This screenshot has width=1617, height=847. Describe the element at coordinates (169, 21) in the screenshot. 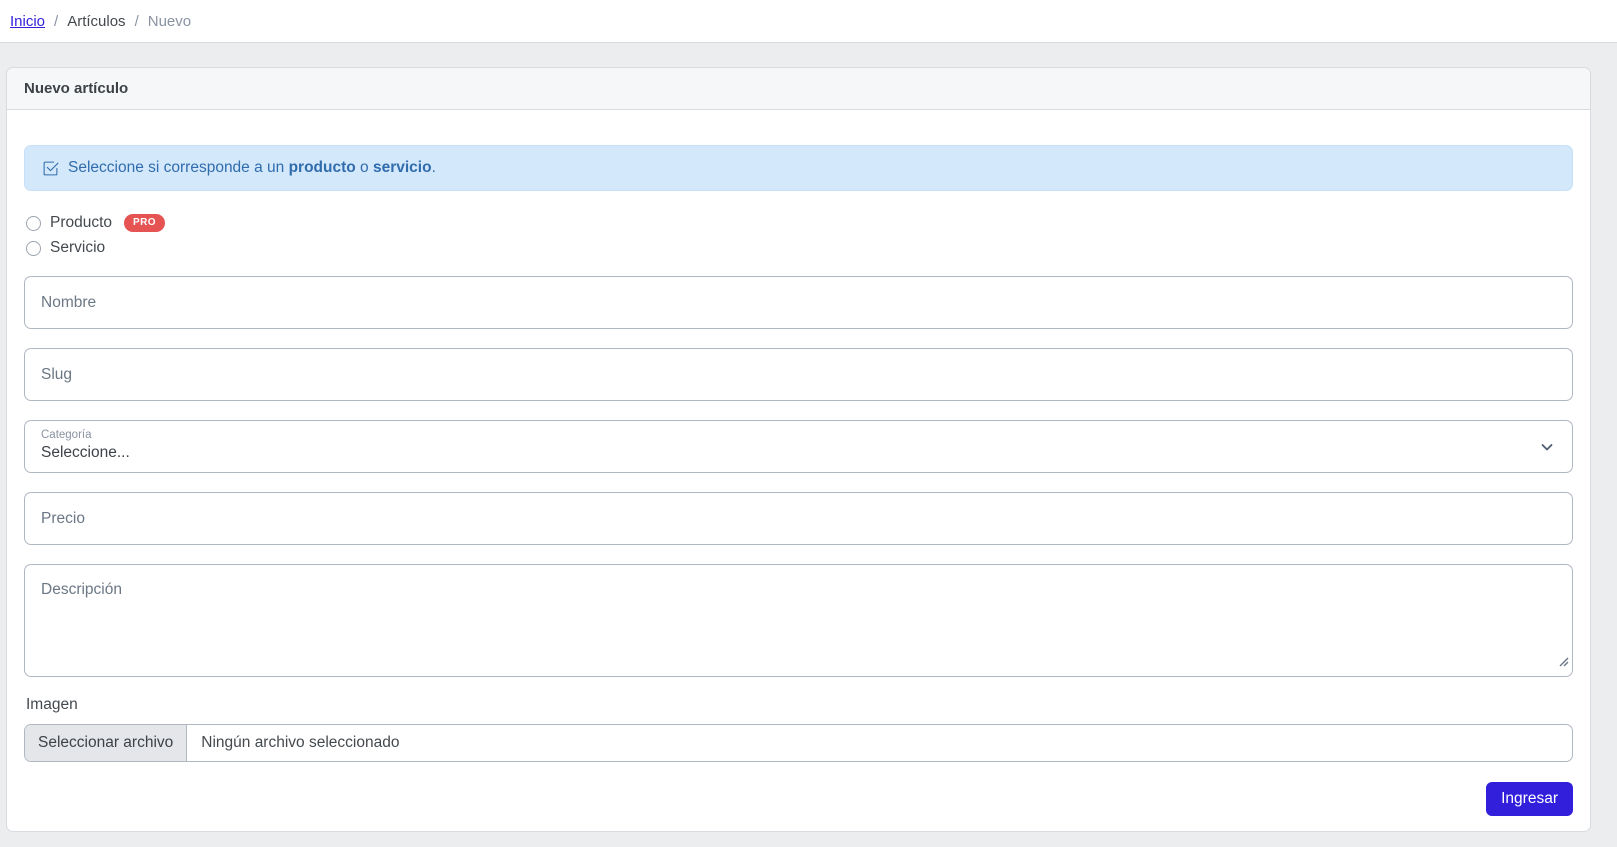

I see `breadcrumb-item-nuevo: Nuevo` at that location.